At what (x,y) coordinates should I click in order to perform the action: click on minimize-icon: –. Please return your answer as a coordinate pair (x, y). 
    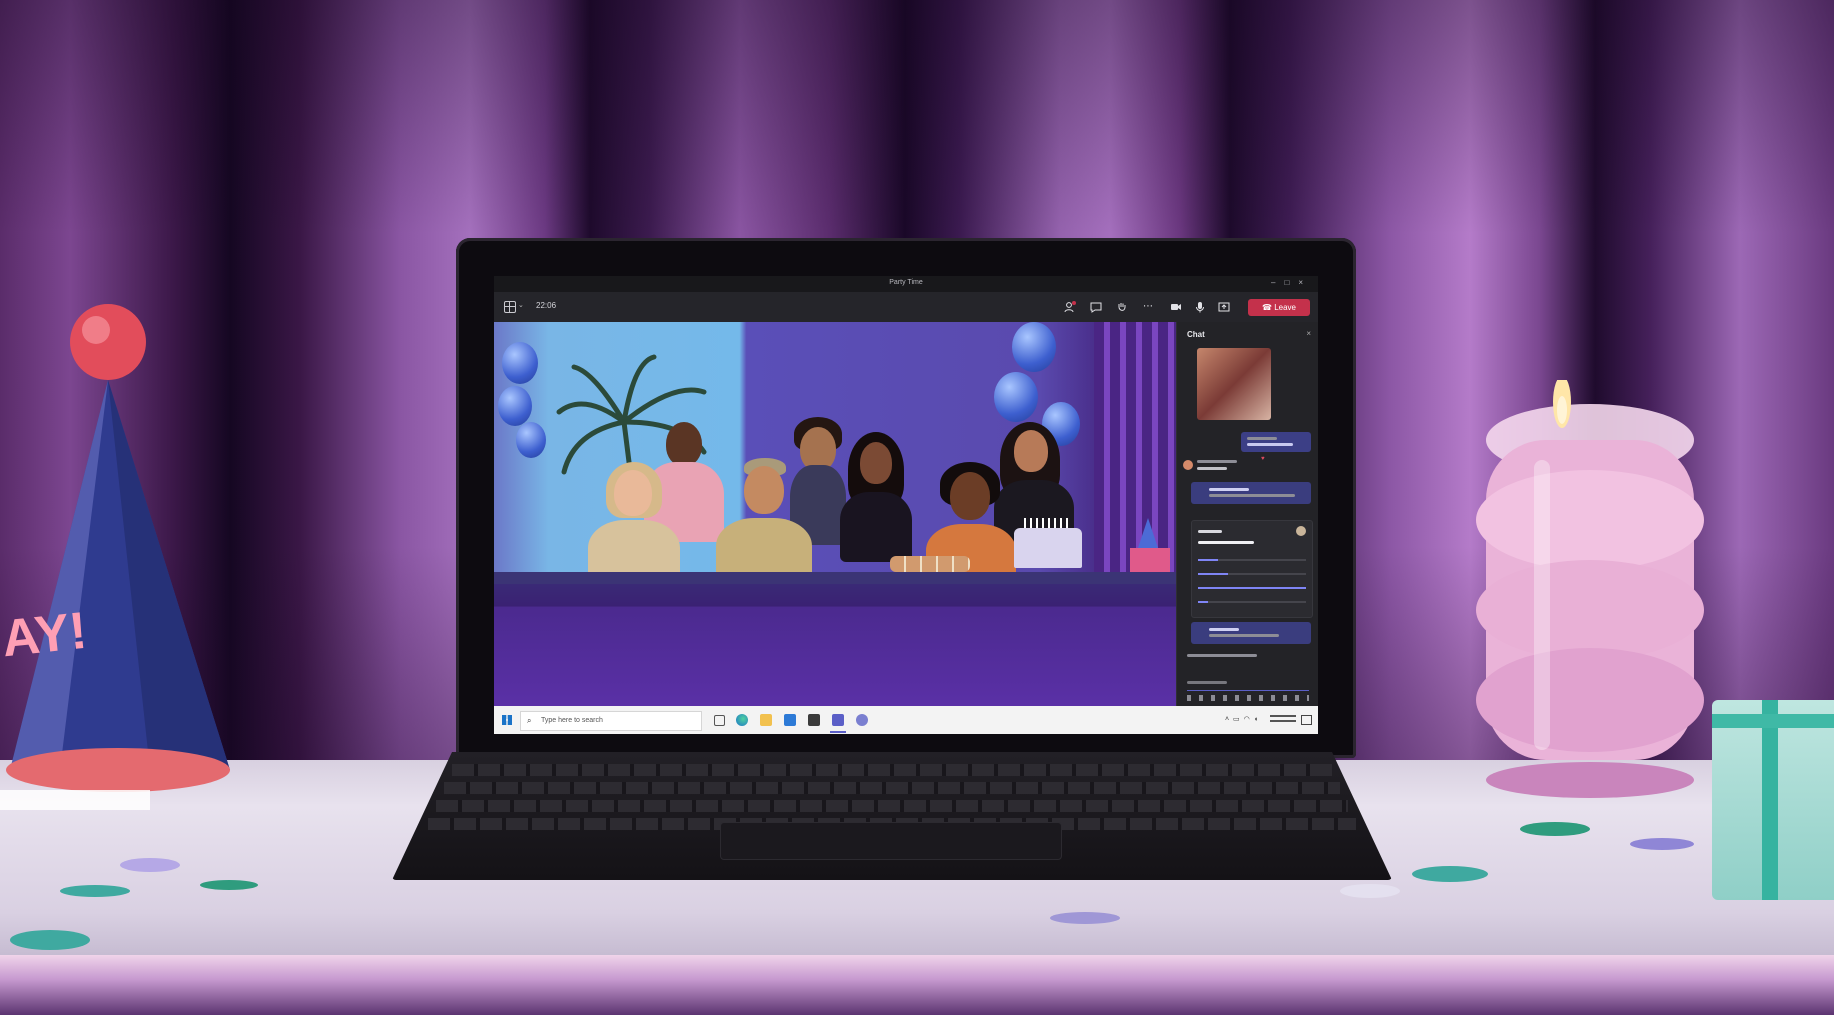
    Looking at the image, I should click on (1277, 282).